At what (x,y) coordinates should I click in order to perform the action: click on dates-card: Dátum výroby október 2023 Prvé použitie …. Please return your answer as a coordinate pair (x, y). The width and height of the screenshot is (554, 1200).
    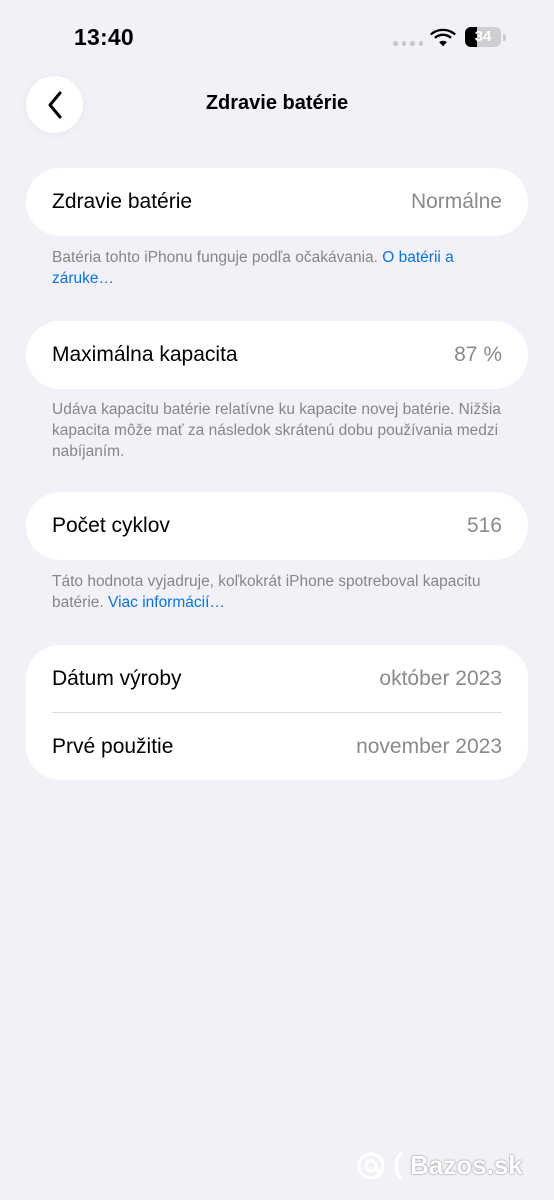
    Looking at the image, I should click on (277, 712).